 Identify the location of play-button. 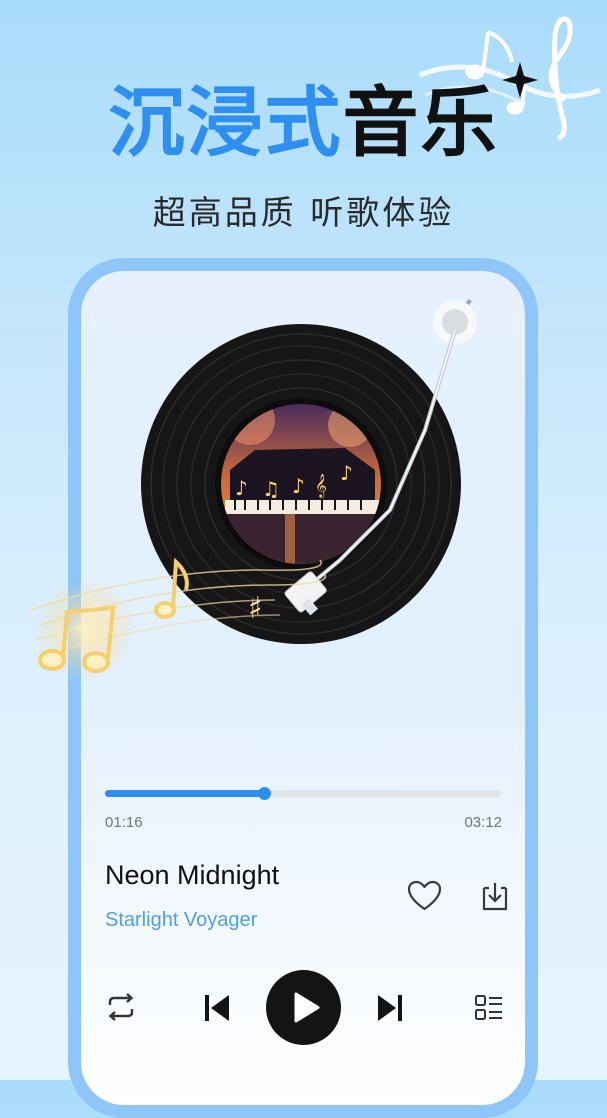
(303, 1007).